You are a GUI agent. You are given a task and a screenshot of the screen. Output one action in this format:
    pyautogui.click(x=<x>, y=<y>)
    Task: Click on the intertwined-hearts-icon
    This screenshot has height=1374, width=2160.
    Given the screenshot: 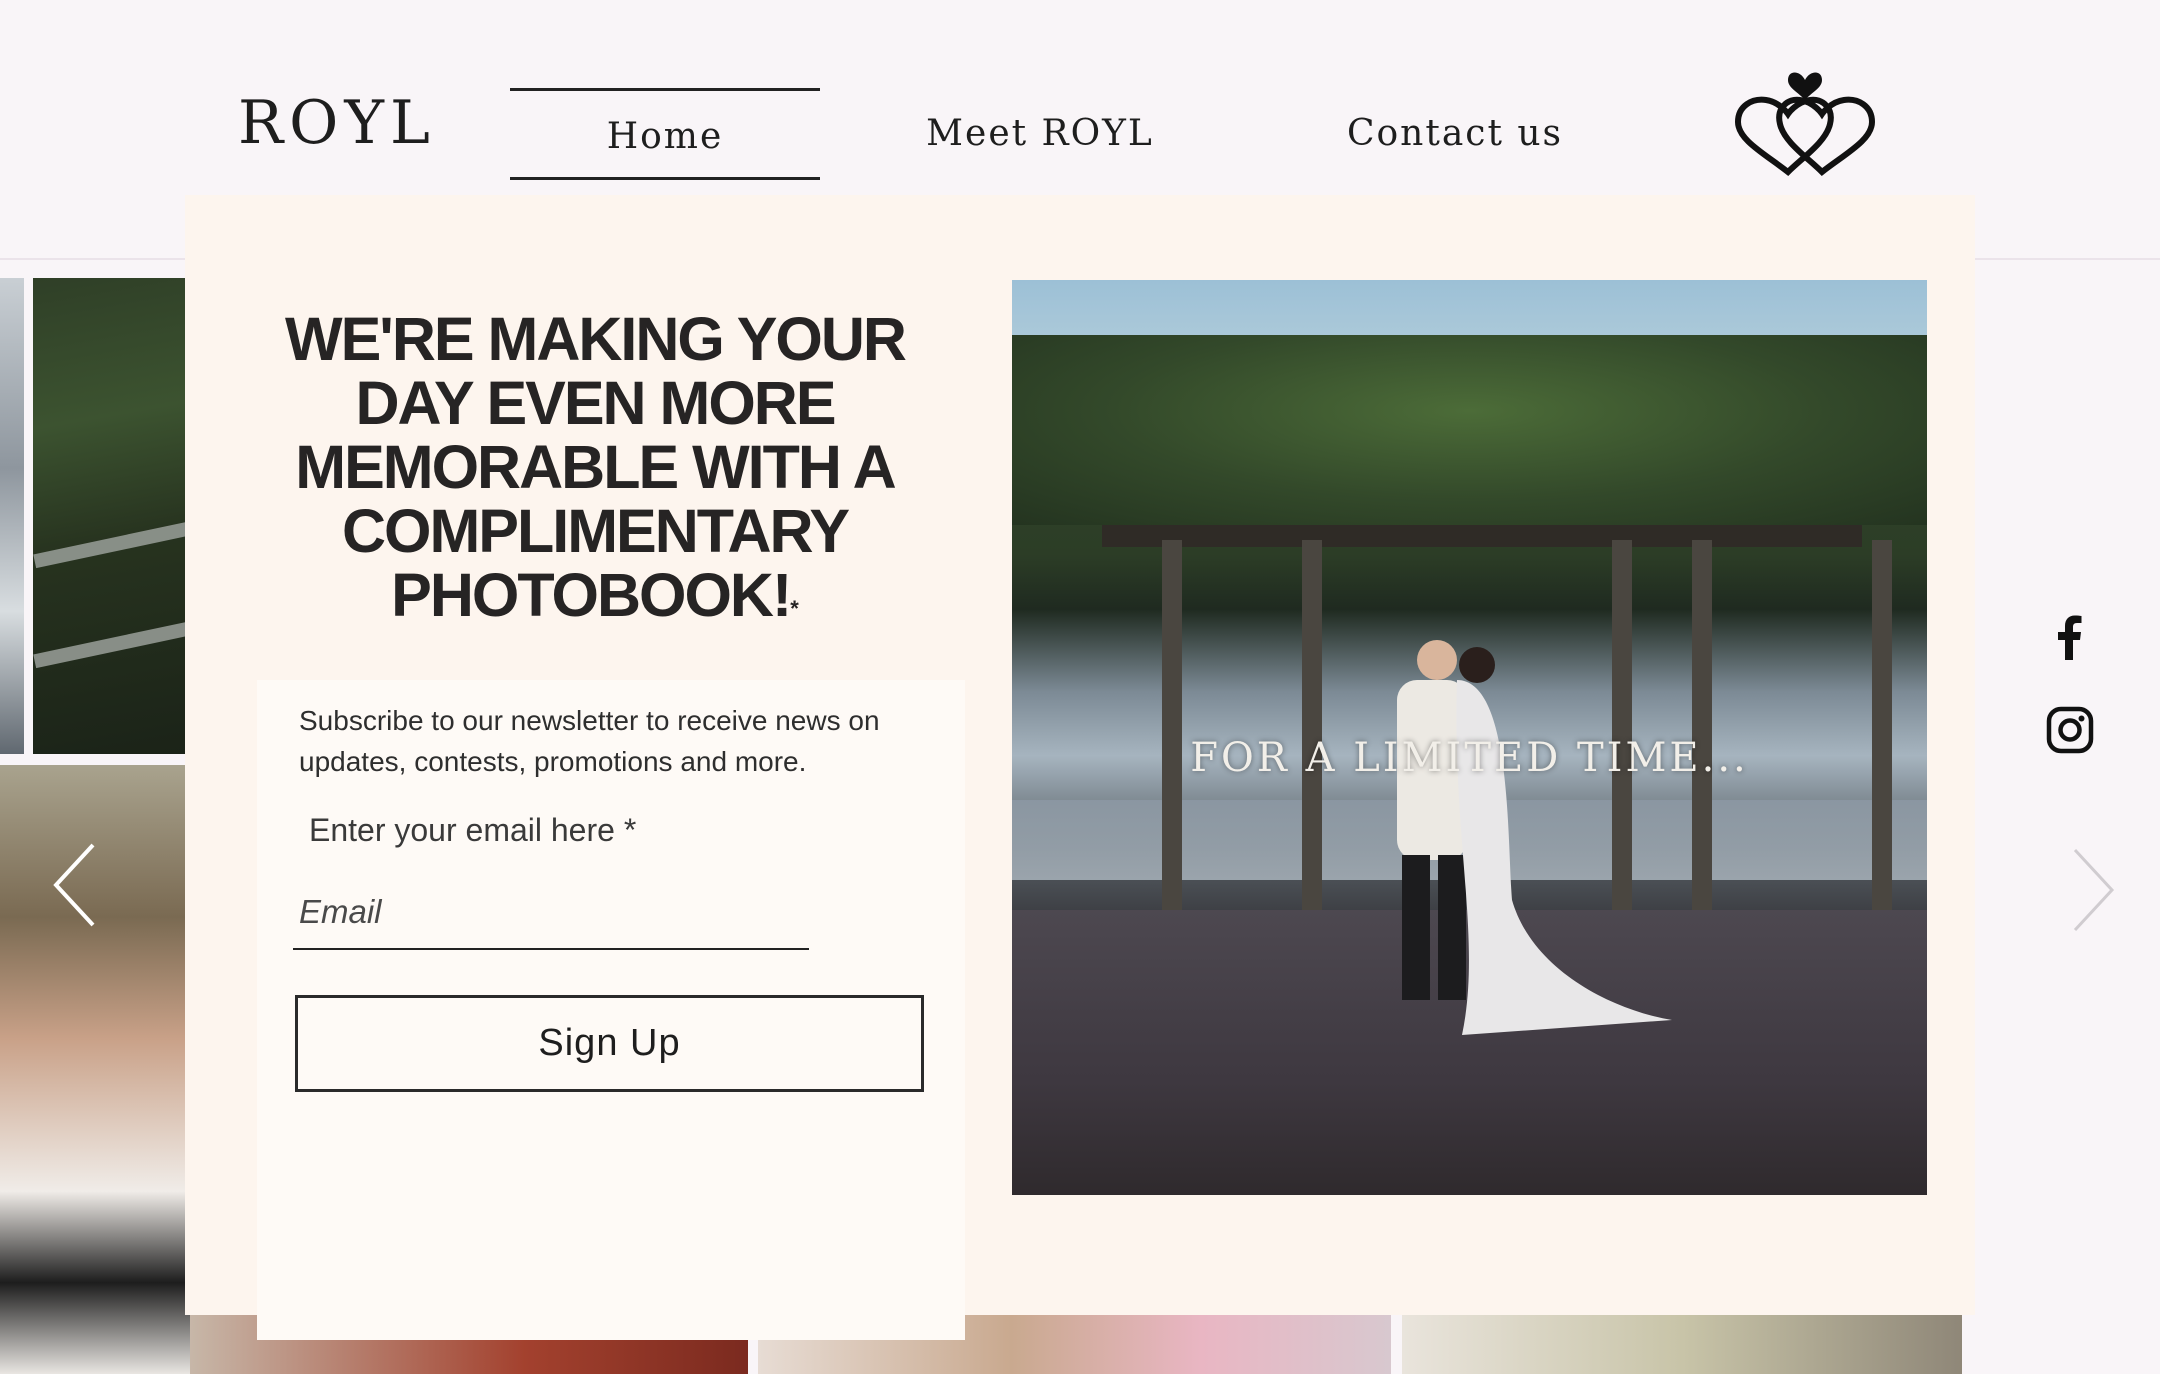 What is the action you would take?
    pyautogui.click(x=1805, y=122)
    